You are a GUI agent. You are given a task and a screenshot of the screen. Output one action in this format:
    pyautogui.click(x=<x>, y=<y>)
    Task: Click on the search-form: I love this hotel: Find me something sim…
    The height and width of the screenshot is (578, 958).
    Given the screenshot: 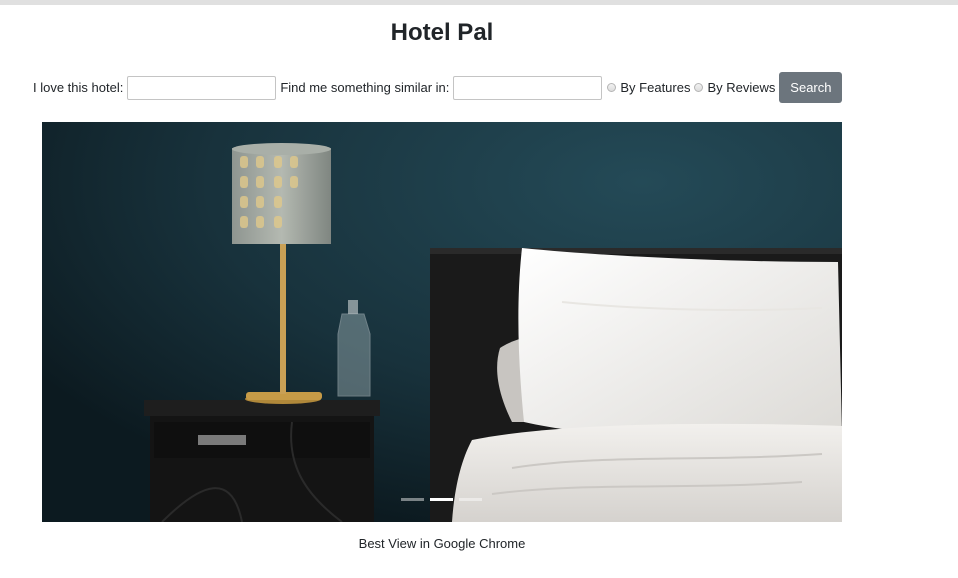 What is the action you would take?
    pyautogui.click(x=438, y=87)
    